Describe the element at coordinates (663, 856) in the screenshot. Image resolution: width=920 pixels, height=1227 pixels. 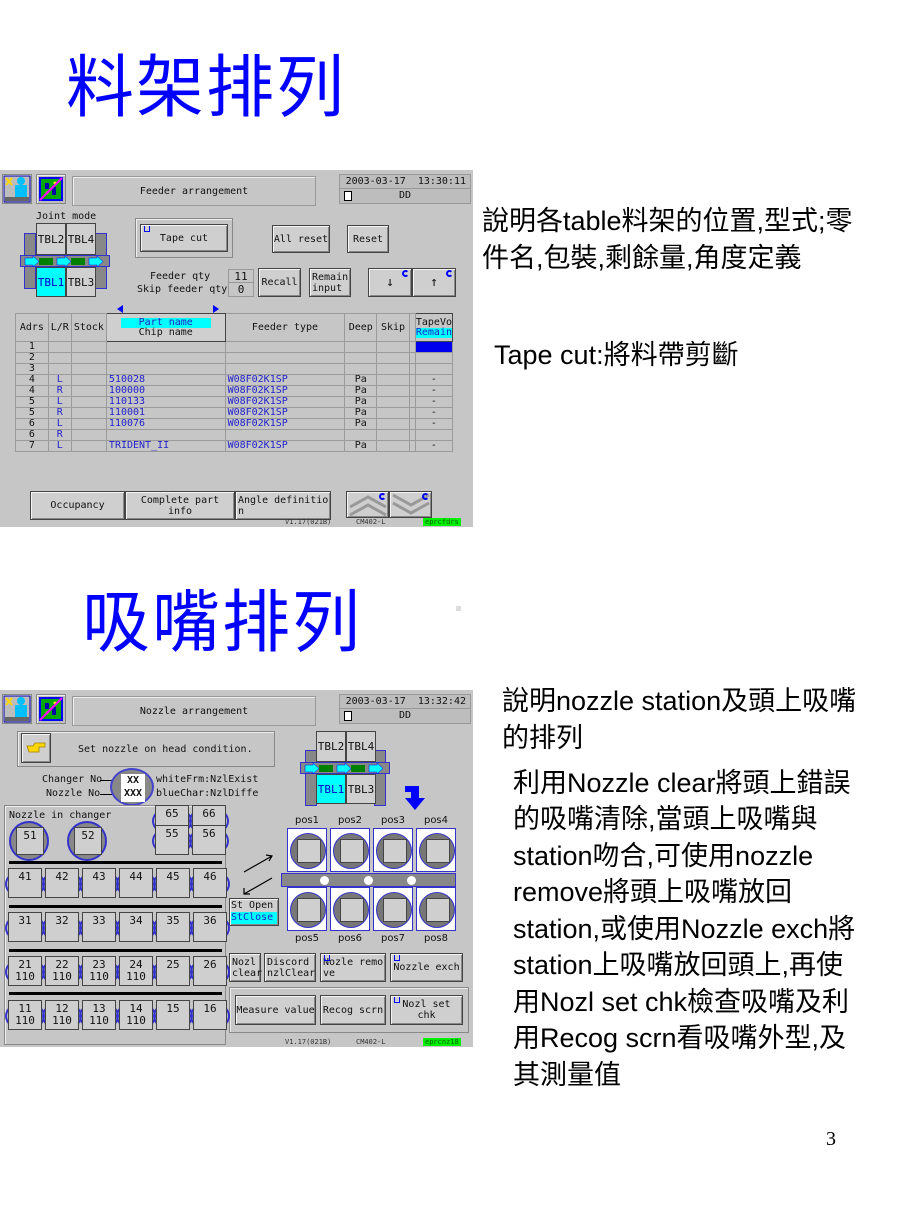
I see `nozzle-note-line: station吻合,可使用nozzle` at that location.